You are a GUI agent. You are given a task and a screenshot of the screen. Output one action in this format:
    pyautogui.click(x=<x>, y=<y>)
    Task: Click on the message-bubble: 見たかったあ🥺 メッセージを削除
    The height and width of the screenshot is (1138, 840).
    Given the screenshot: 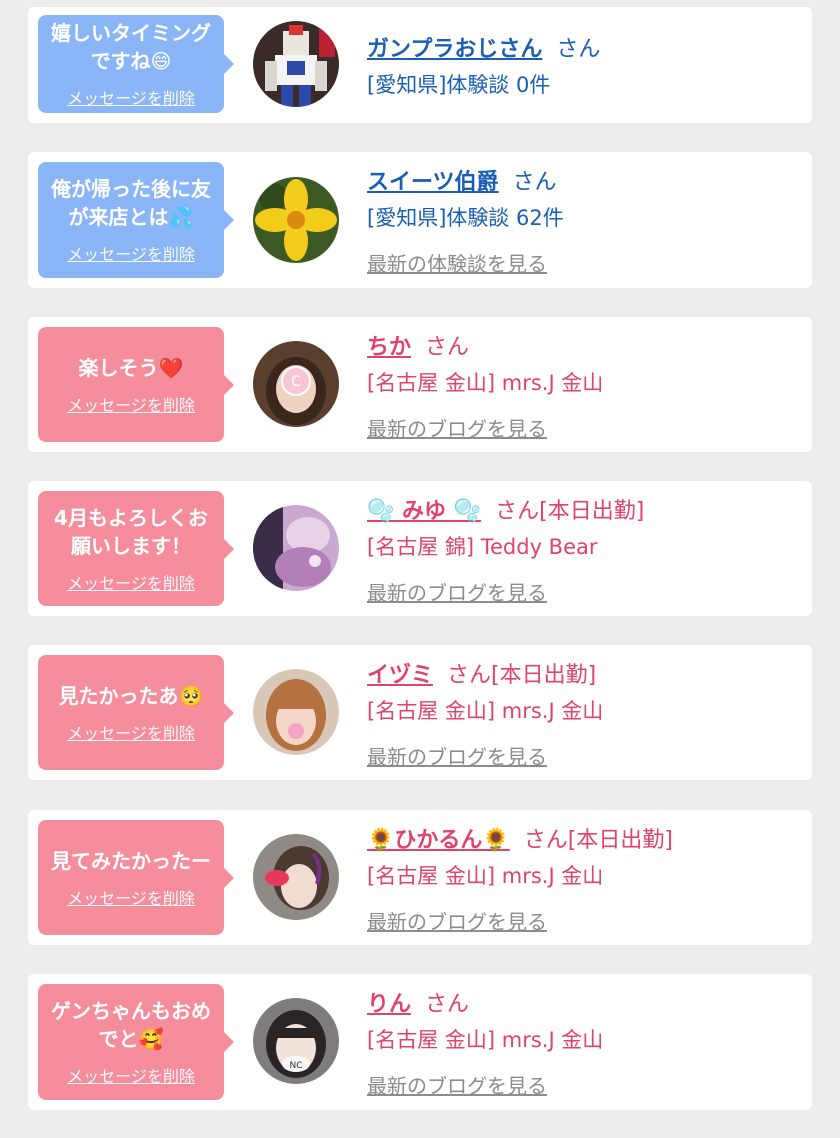 What is the action you would take?
    pyautogui.click(x=136, y=712)
    